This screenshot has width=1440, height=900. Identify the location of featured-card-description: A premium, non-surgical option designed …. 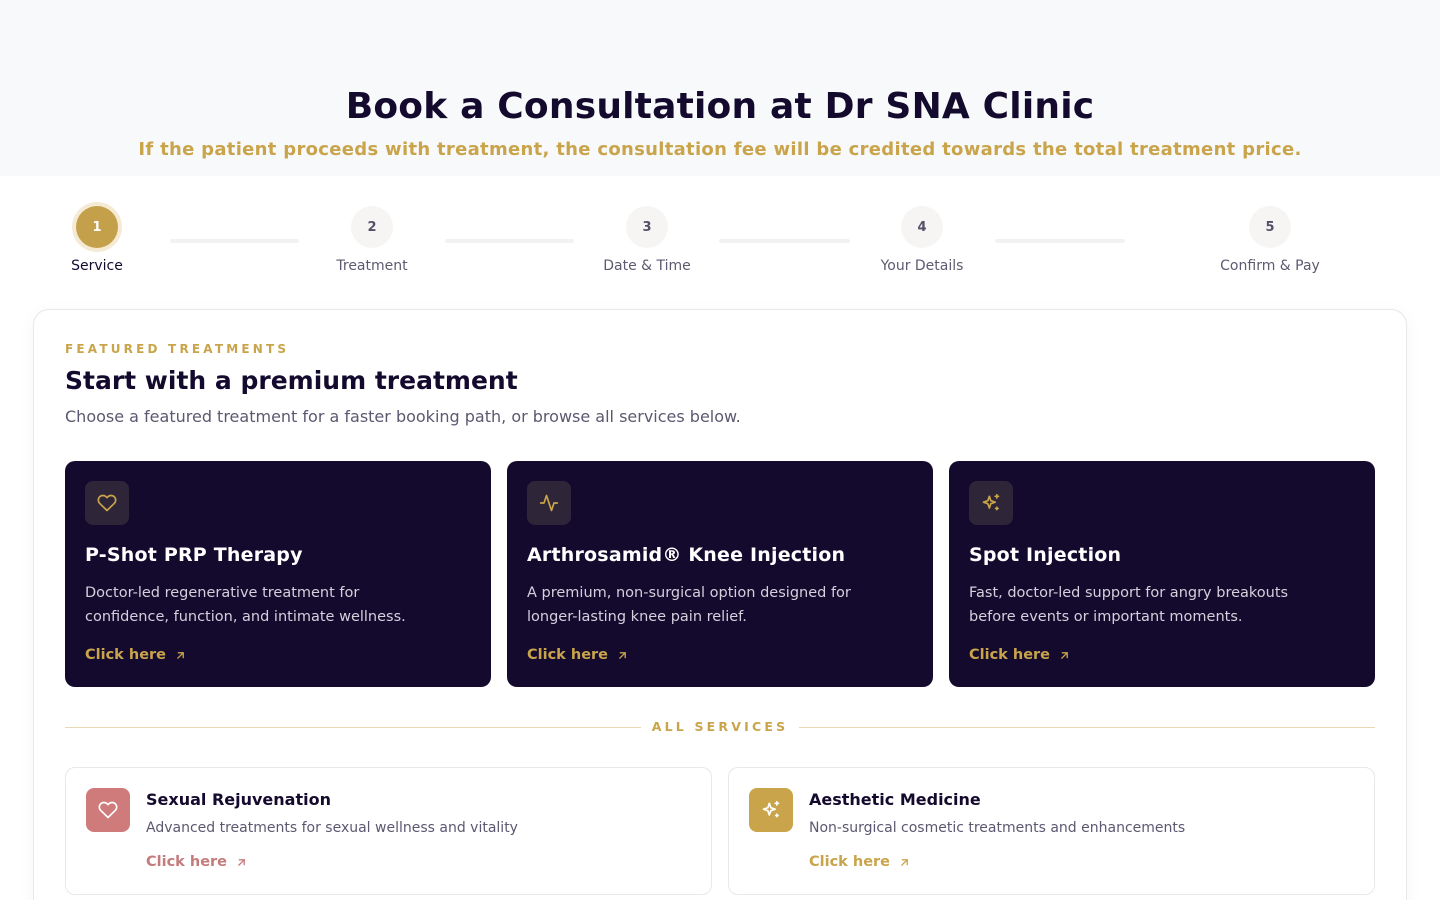
(689, 605).